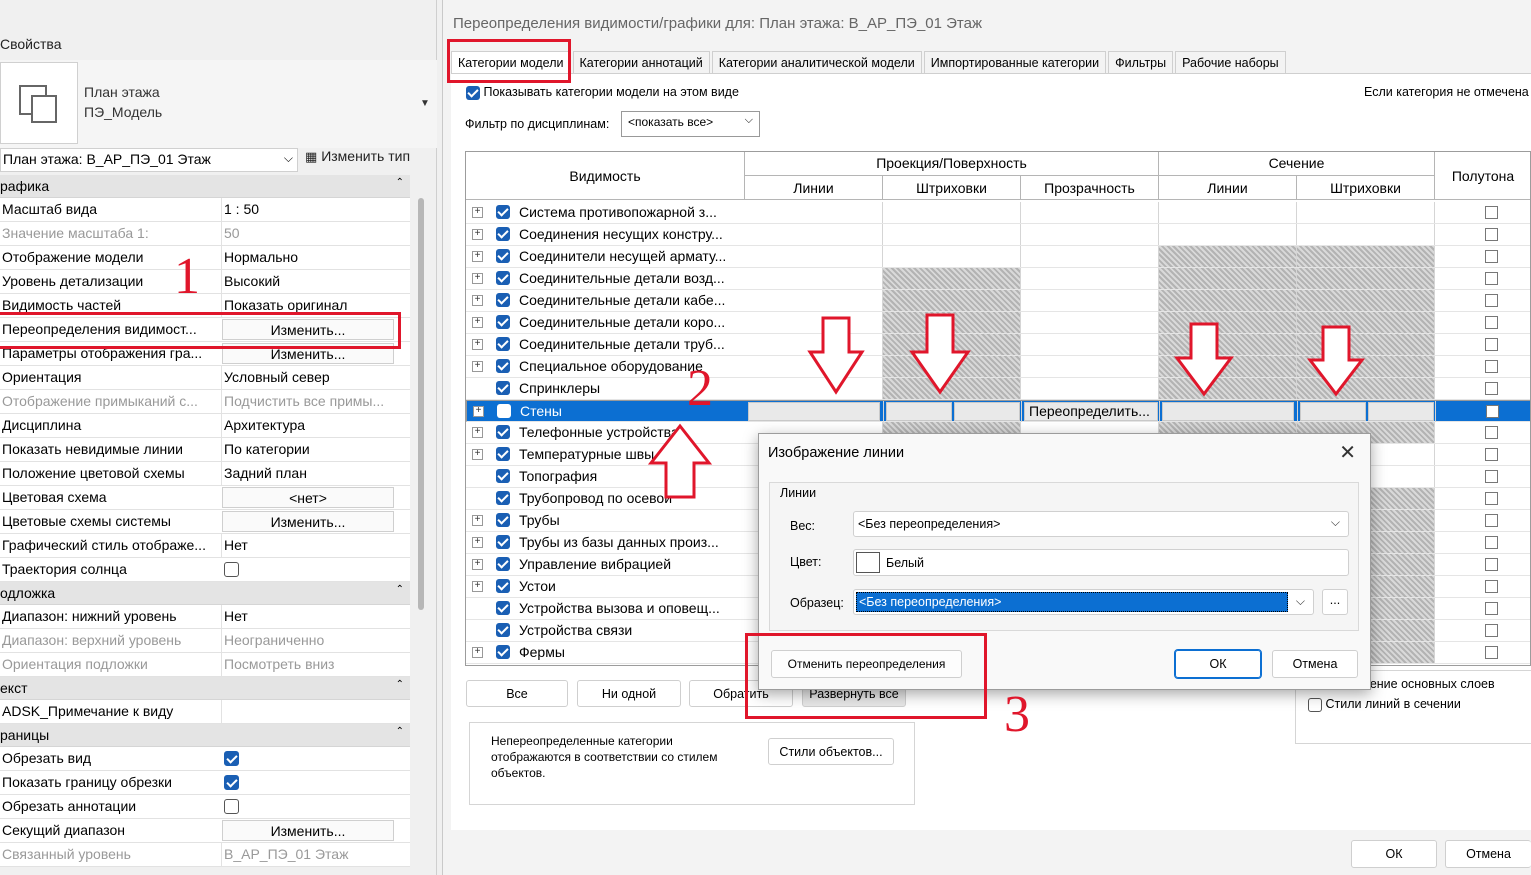  What do you see at coordinates (940, 354) in the screenshot?
I see `down-arrow-proj-patterns` at bounding box center [940, 354].